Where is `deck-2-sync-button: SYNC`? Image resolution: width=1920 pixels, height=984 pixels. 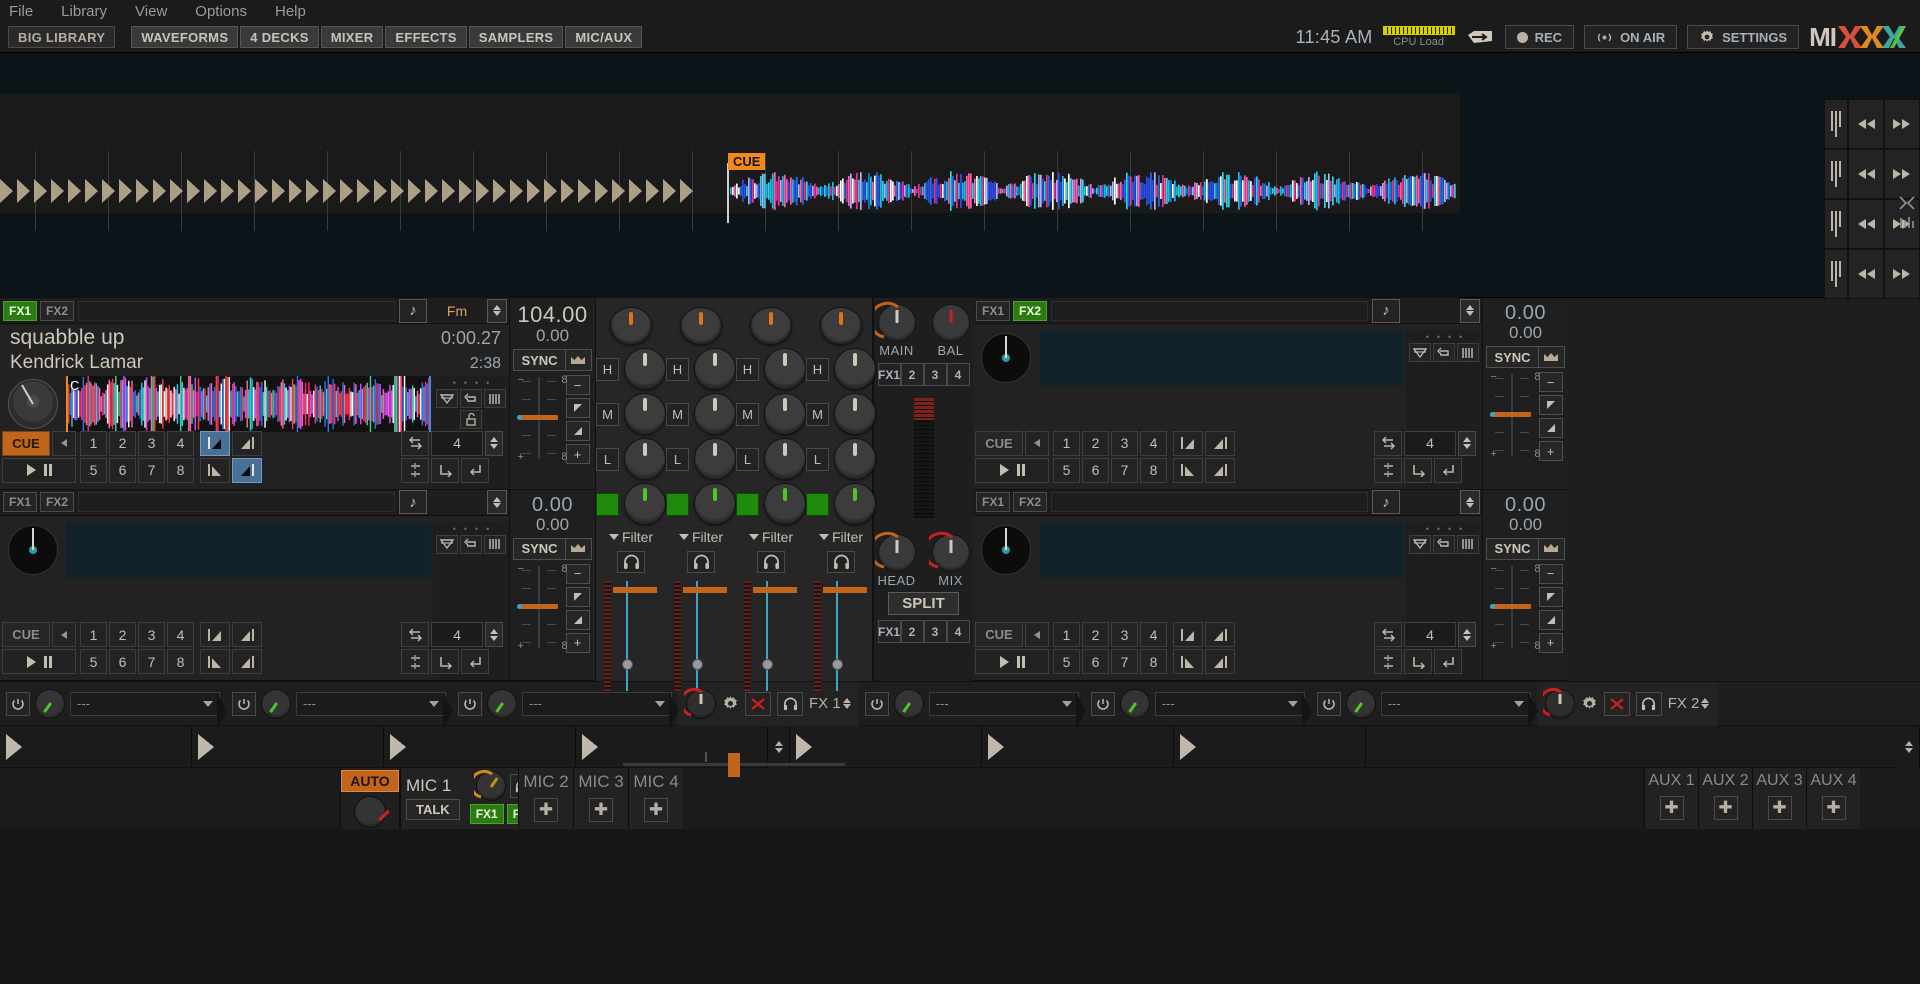 deck-2-sync-button: SYNC is located at coordinates (1512, 357).